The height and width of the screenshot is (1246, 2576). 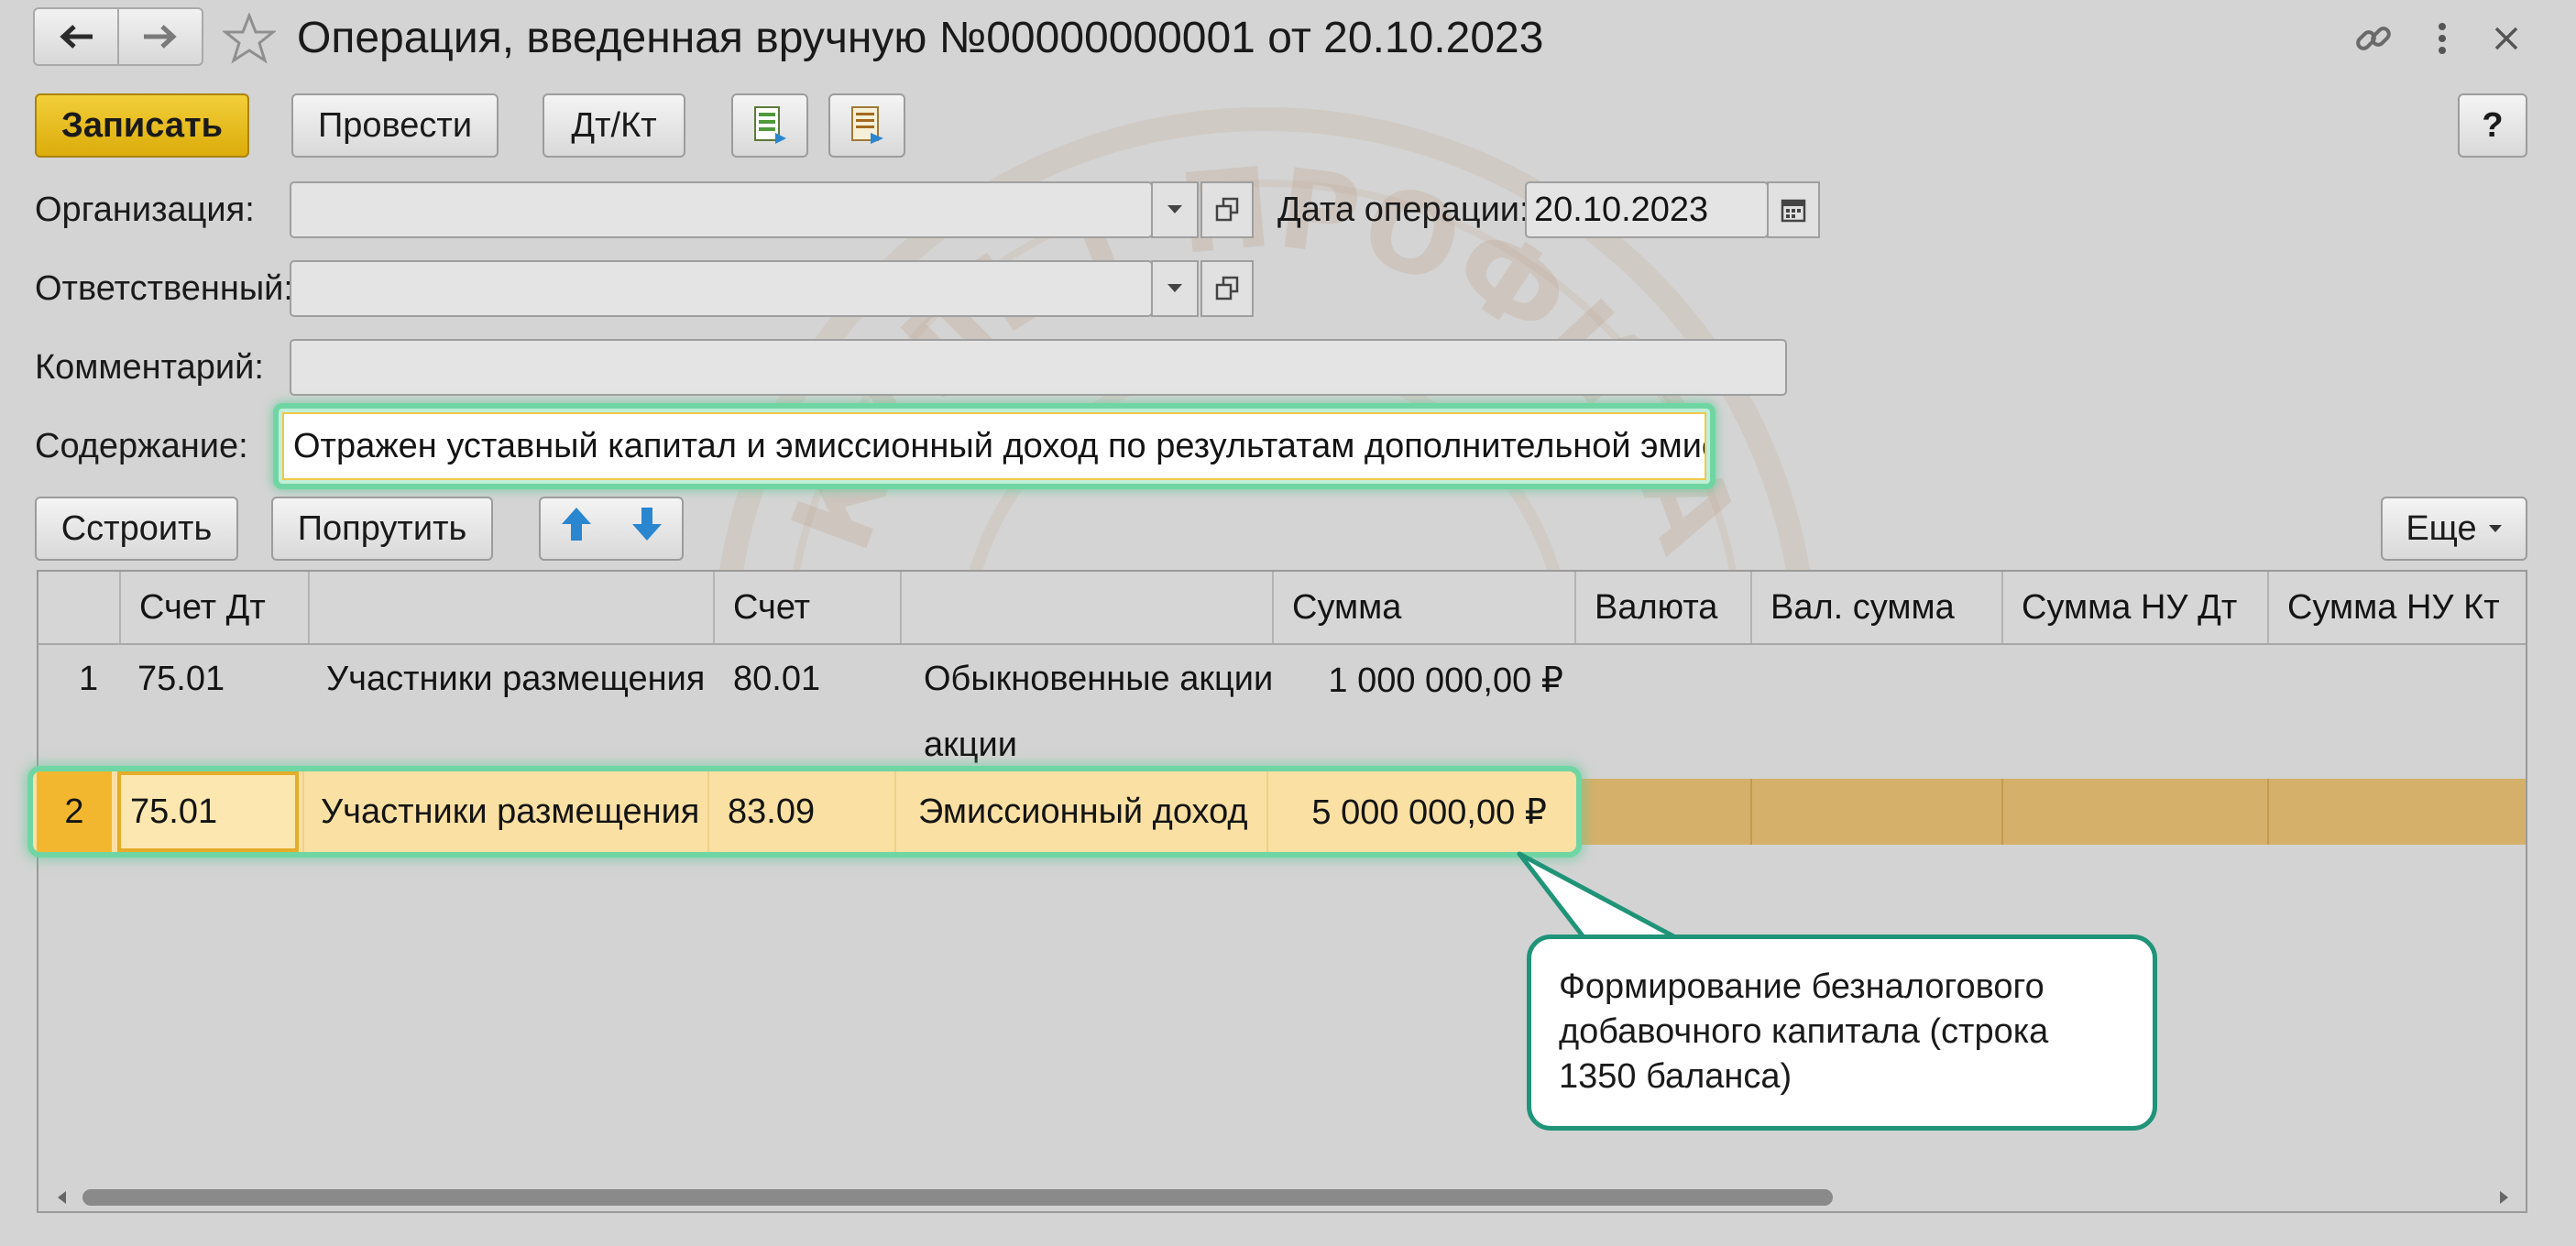 I want to click on organization-label: Организация:, so click(x=145, y=210).